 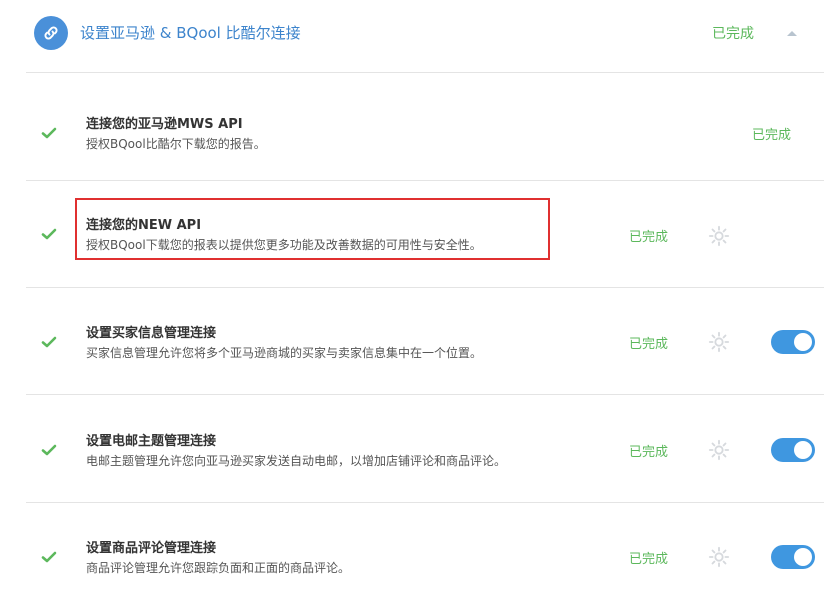 What do you see at coordinates (151, 441) in the screenshot?
I see `item-title: 设置电邮主题管理连接` at bounding box center [151, 441].